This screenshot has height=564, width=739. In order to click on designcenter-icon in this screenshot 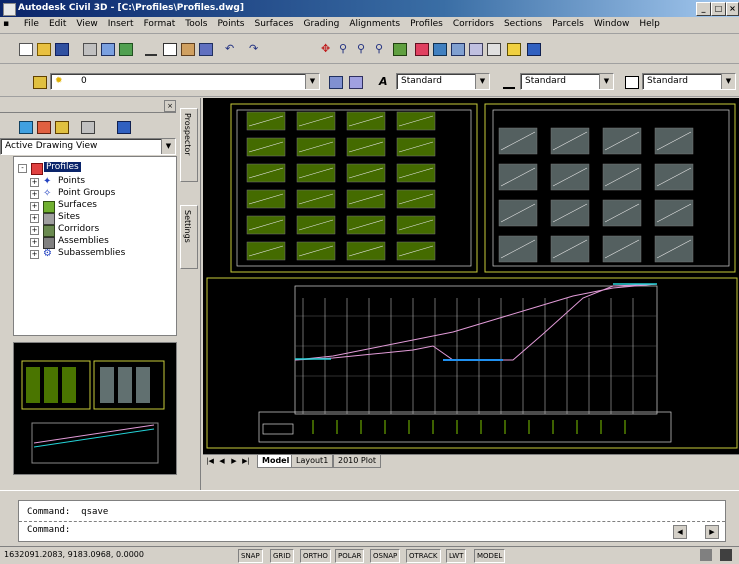, I will do `click(421, 48)`.